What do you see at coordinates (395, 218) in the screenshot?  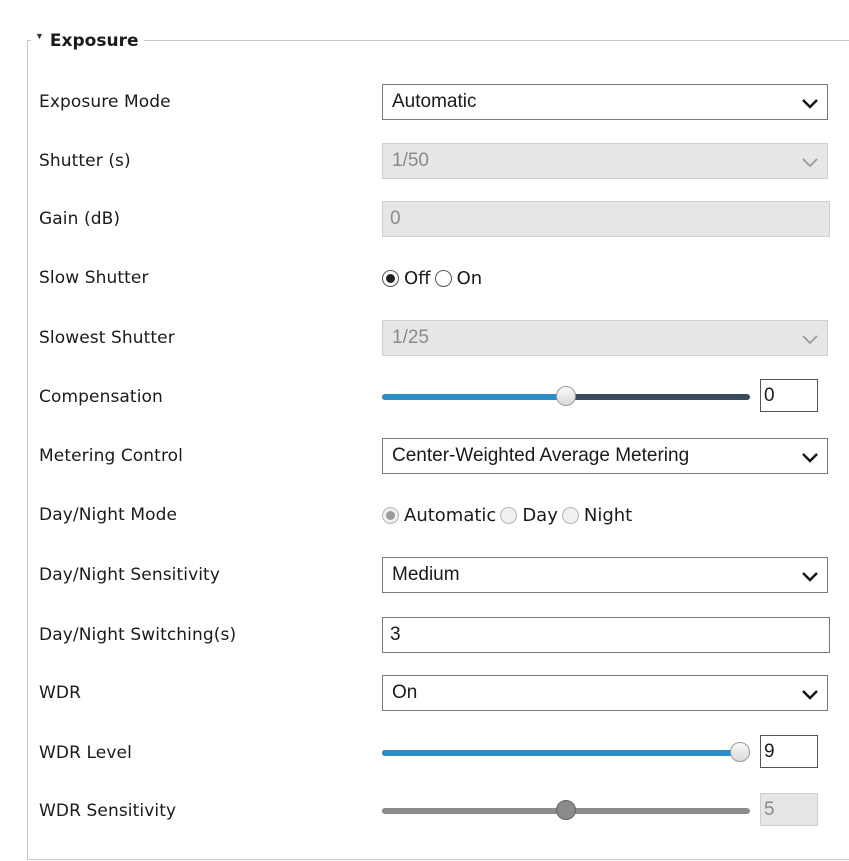 I see `gain-value: 0` at bounding box center [395, 218].